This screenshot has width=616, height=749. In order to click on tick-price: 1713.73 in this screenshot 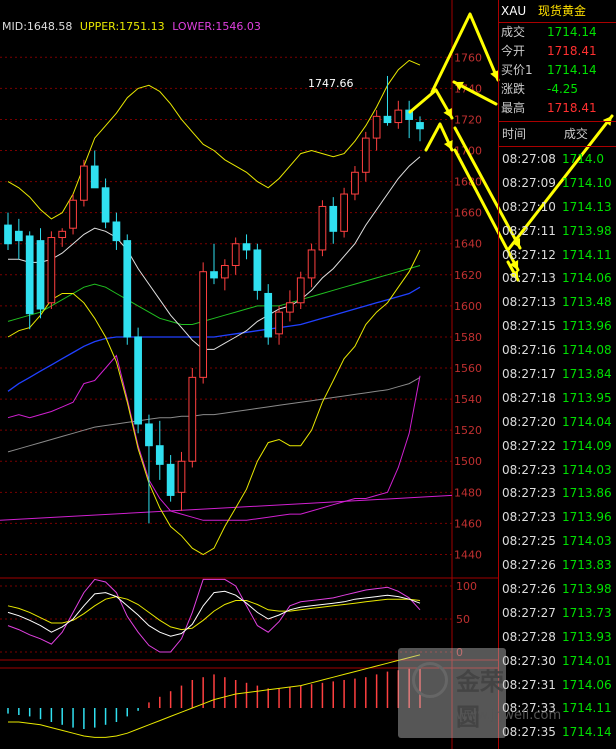, I will do `click(587, 612)`.